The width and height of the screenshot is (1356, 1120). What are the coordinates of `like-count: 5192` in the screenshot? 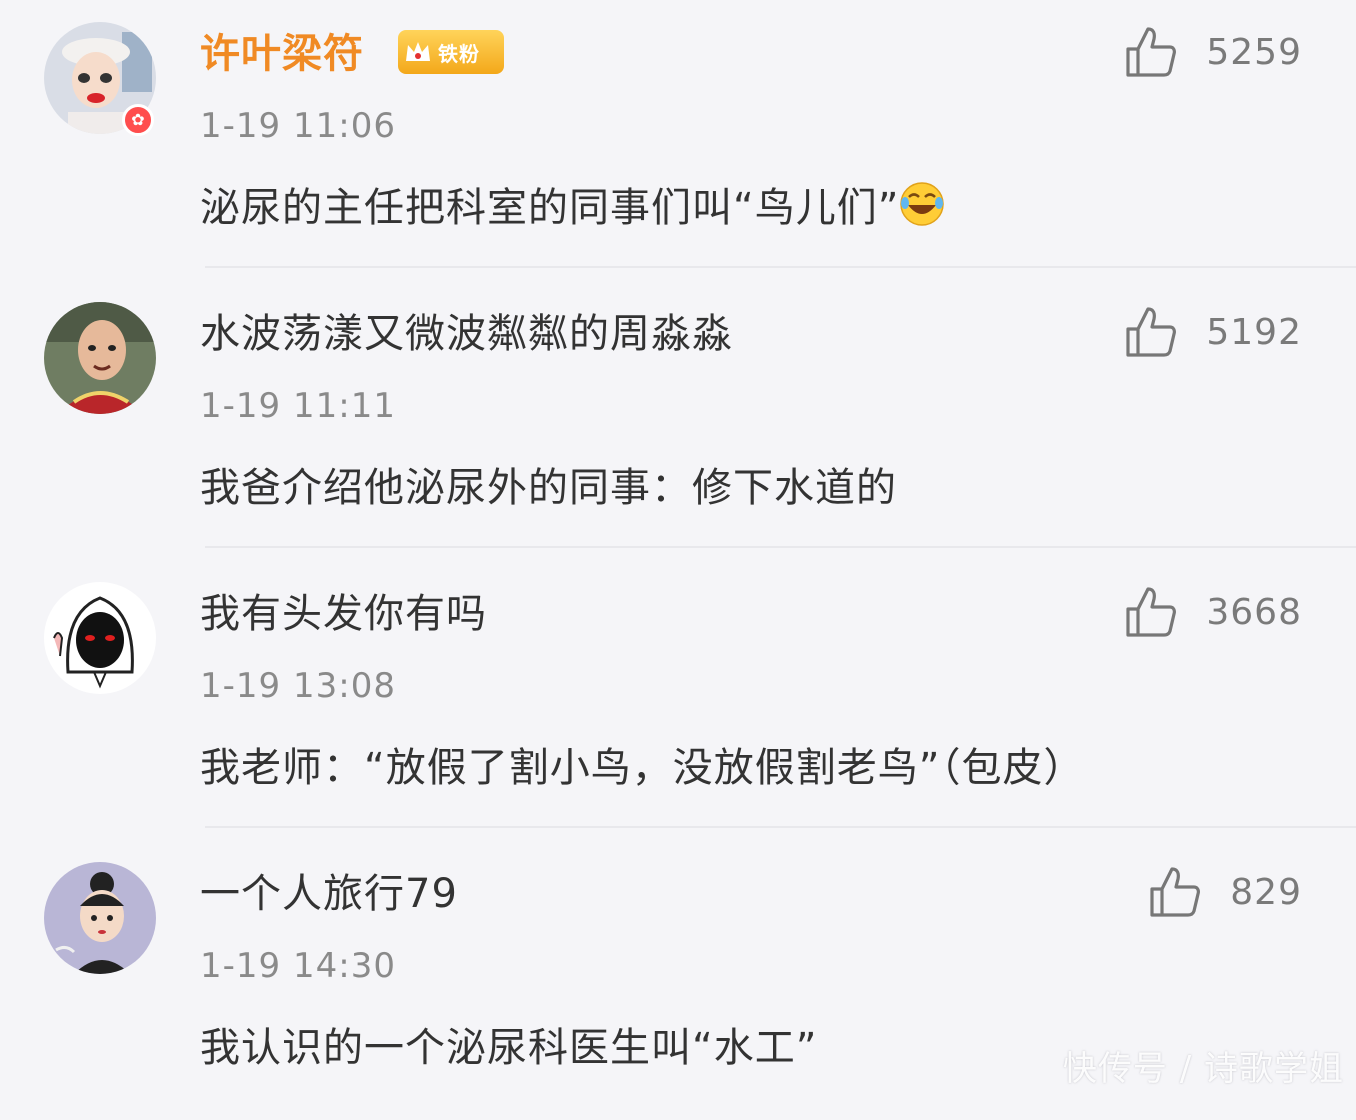 It's located at (1254, 332).